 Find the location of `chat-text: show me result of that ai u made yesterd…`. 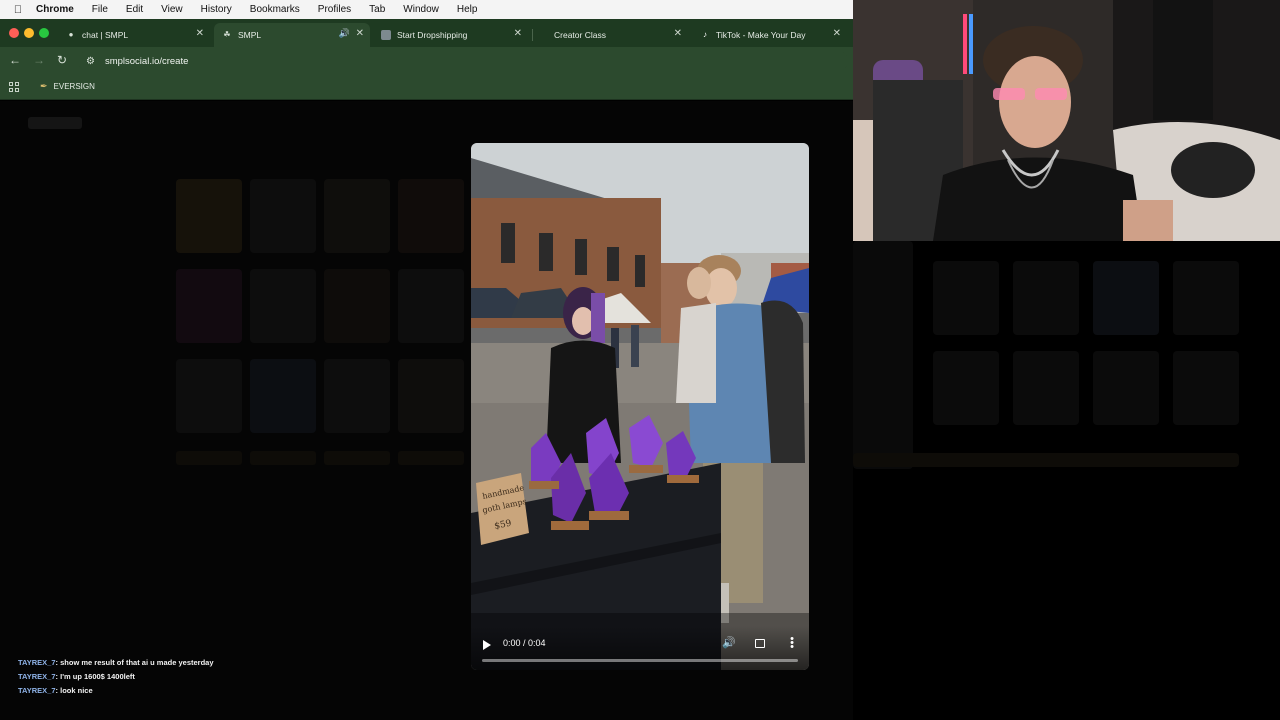

chat-text: show me result of that ai u made yesterd… is located at coordinates (137, 662).